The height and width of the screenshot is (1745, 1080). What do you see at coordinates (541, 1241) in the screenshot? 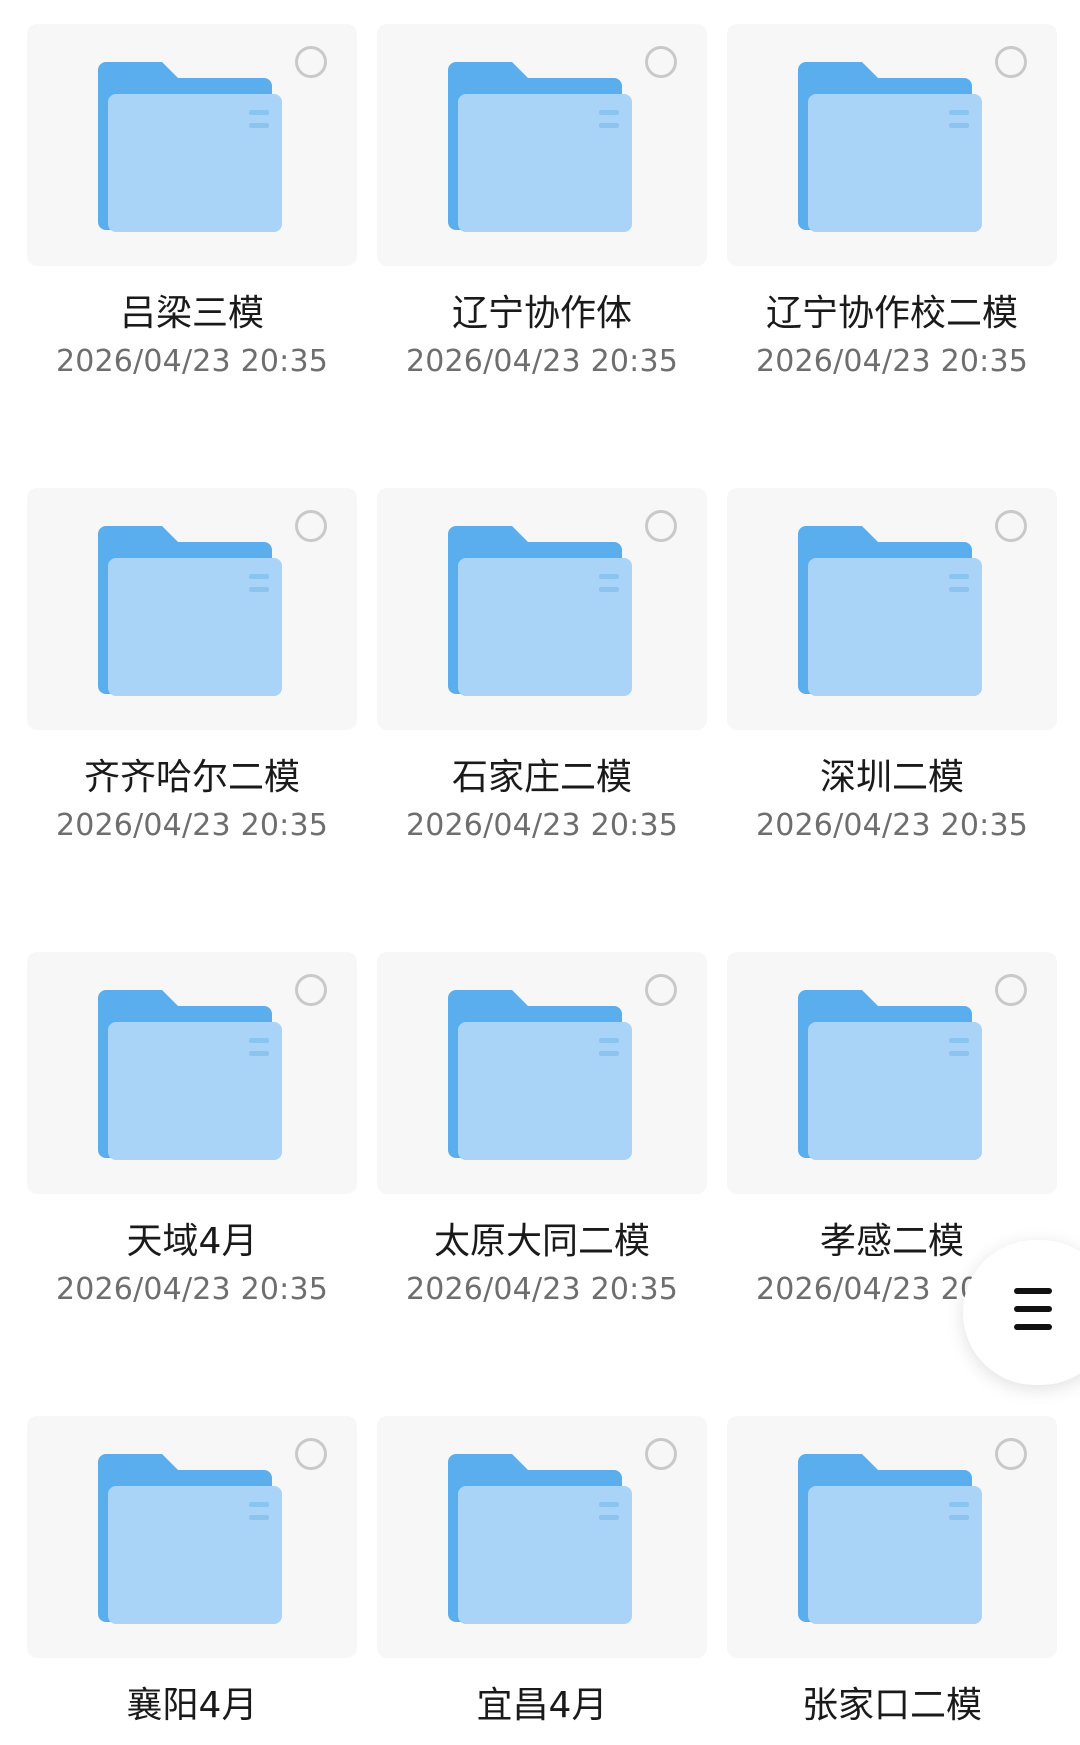
I see `folder-name: 太原大同二模` at bounding box center [541, 1241].